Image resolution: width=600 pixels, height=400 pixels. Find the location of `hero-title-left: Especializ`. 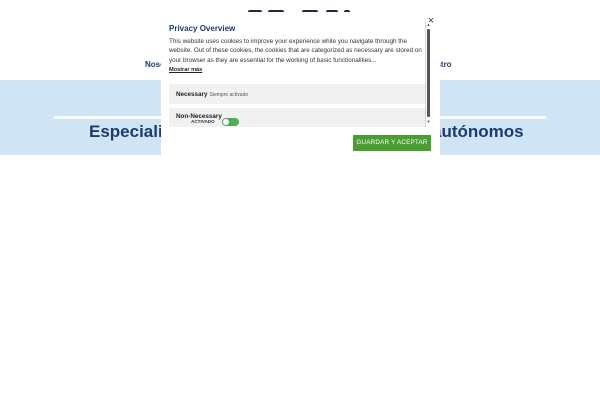

hero-title-left: Especializ is located at coordinates (130, 131).